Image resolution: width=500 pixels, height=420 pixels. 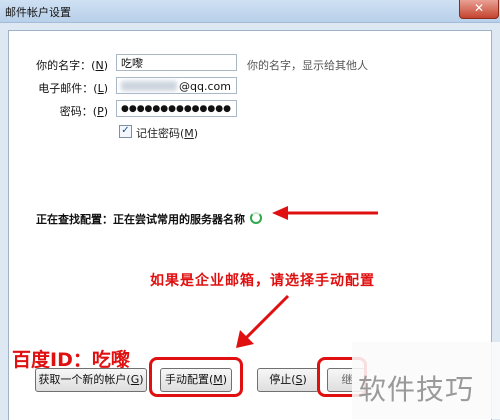 I want to click on watermark-text: 软件技巧, so click(x=416, y=389).